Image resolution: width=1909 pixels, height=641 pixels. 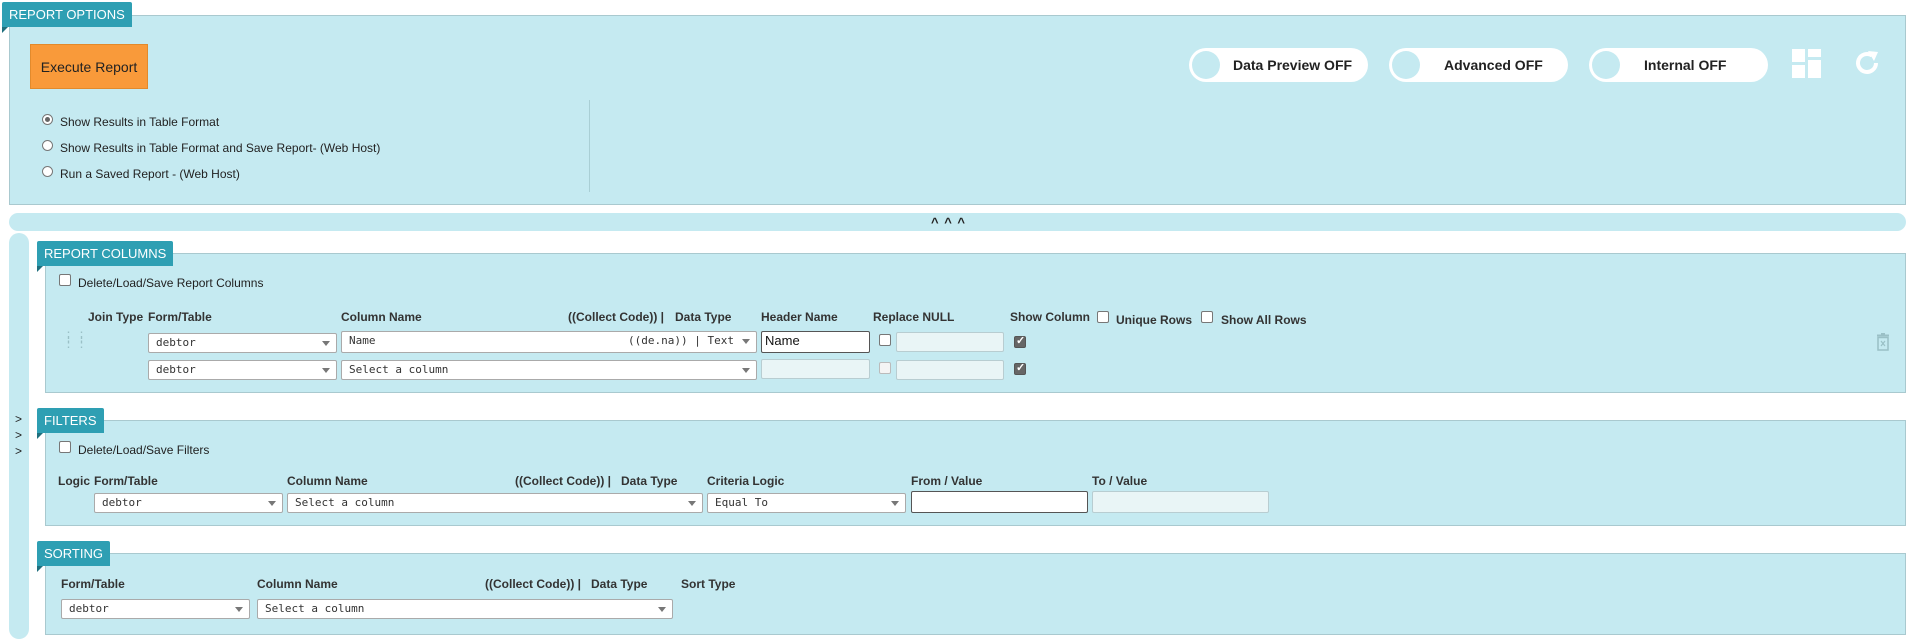 What do you see at coordinates (144, 450) in the screenshot?
I see `delete-load-save-filters-label: Delete/Load/Save Filters` at bounding box center [144, 450].